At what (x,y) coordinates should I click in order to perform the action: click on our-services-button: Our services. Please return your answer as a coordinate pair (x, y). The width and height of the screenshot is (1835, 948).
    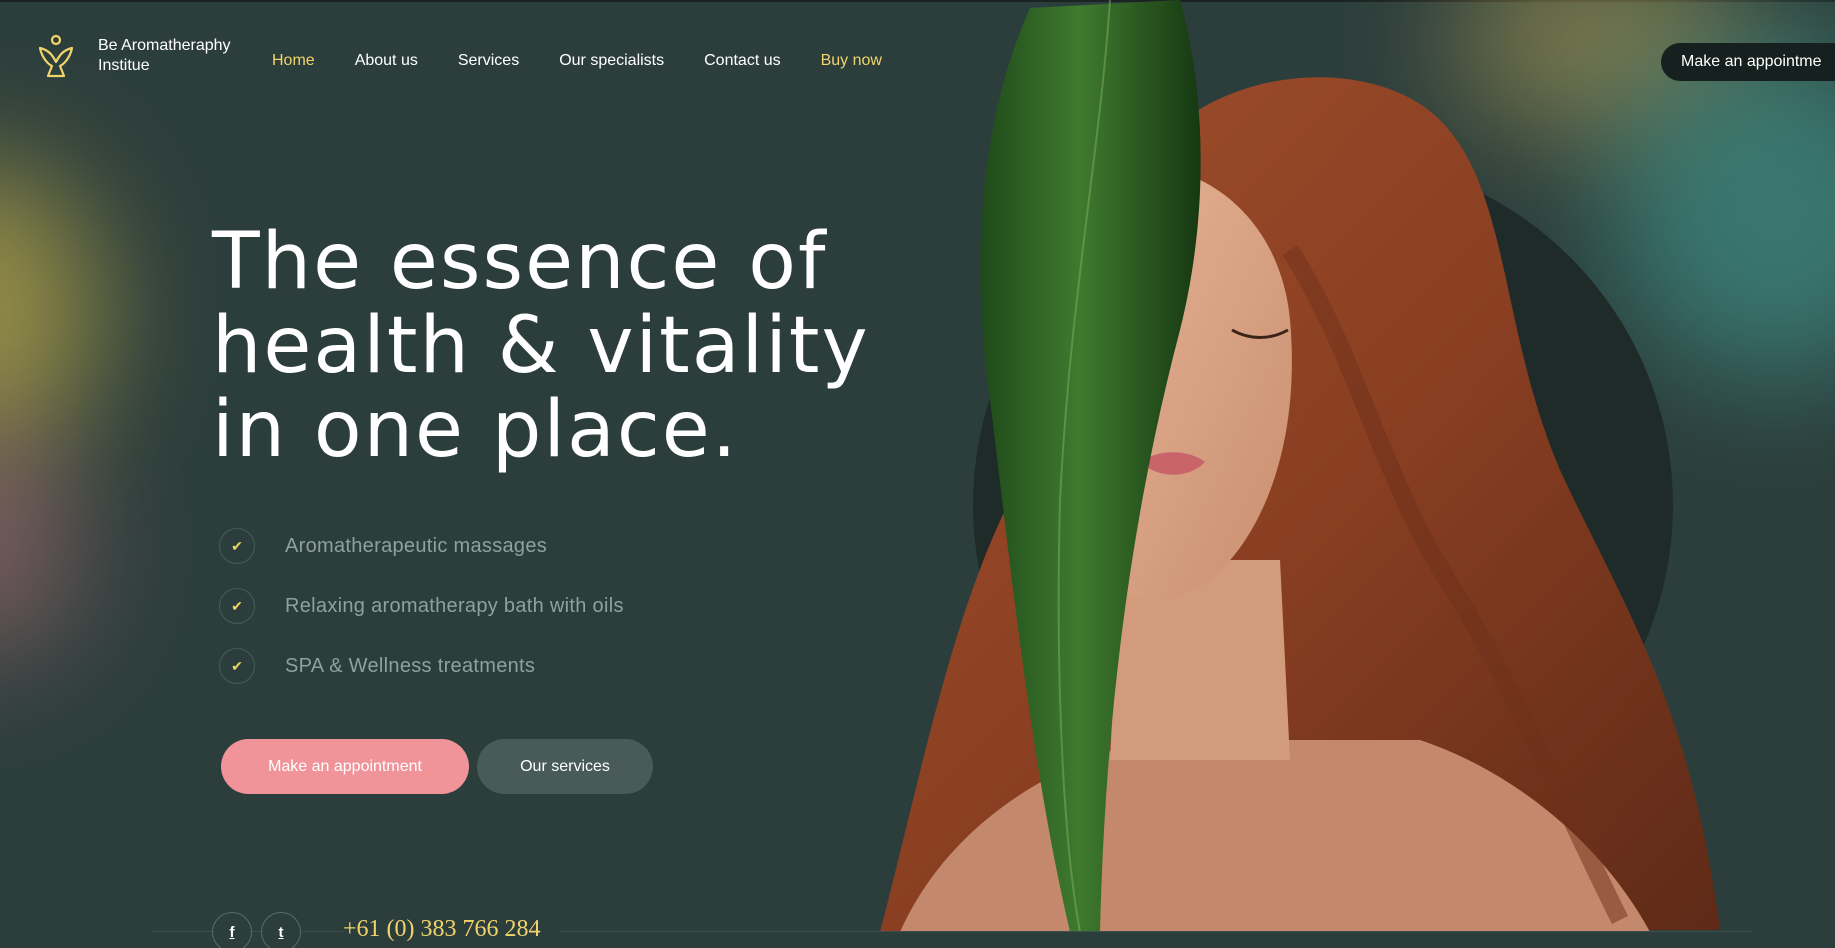
    Looking at the image, I should click on (565, 766).